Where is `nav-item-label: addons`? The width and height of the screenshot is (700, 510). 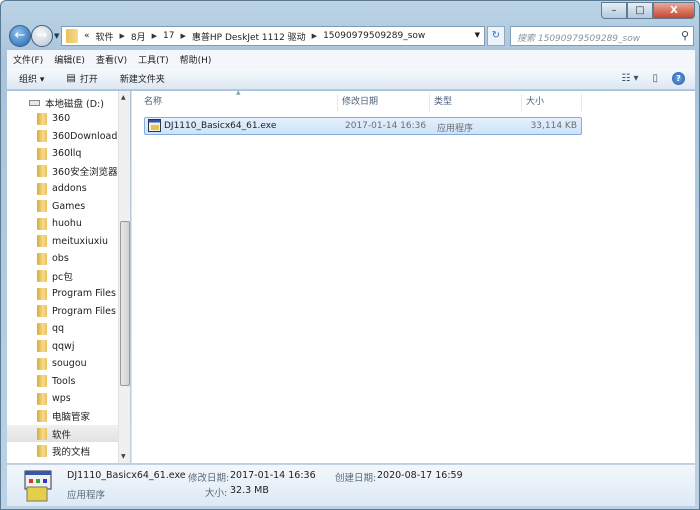
nav-item-label: addons is located at coordinates (69, 188).